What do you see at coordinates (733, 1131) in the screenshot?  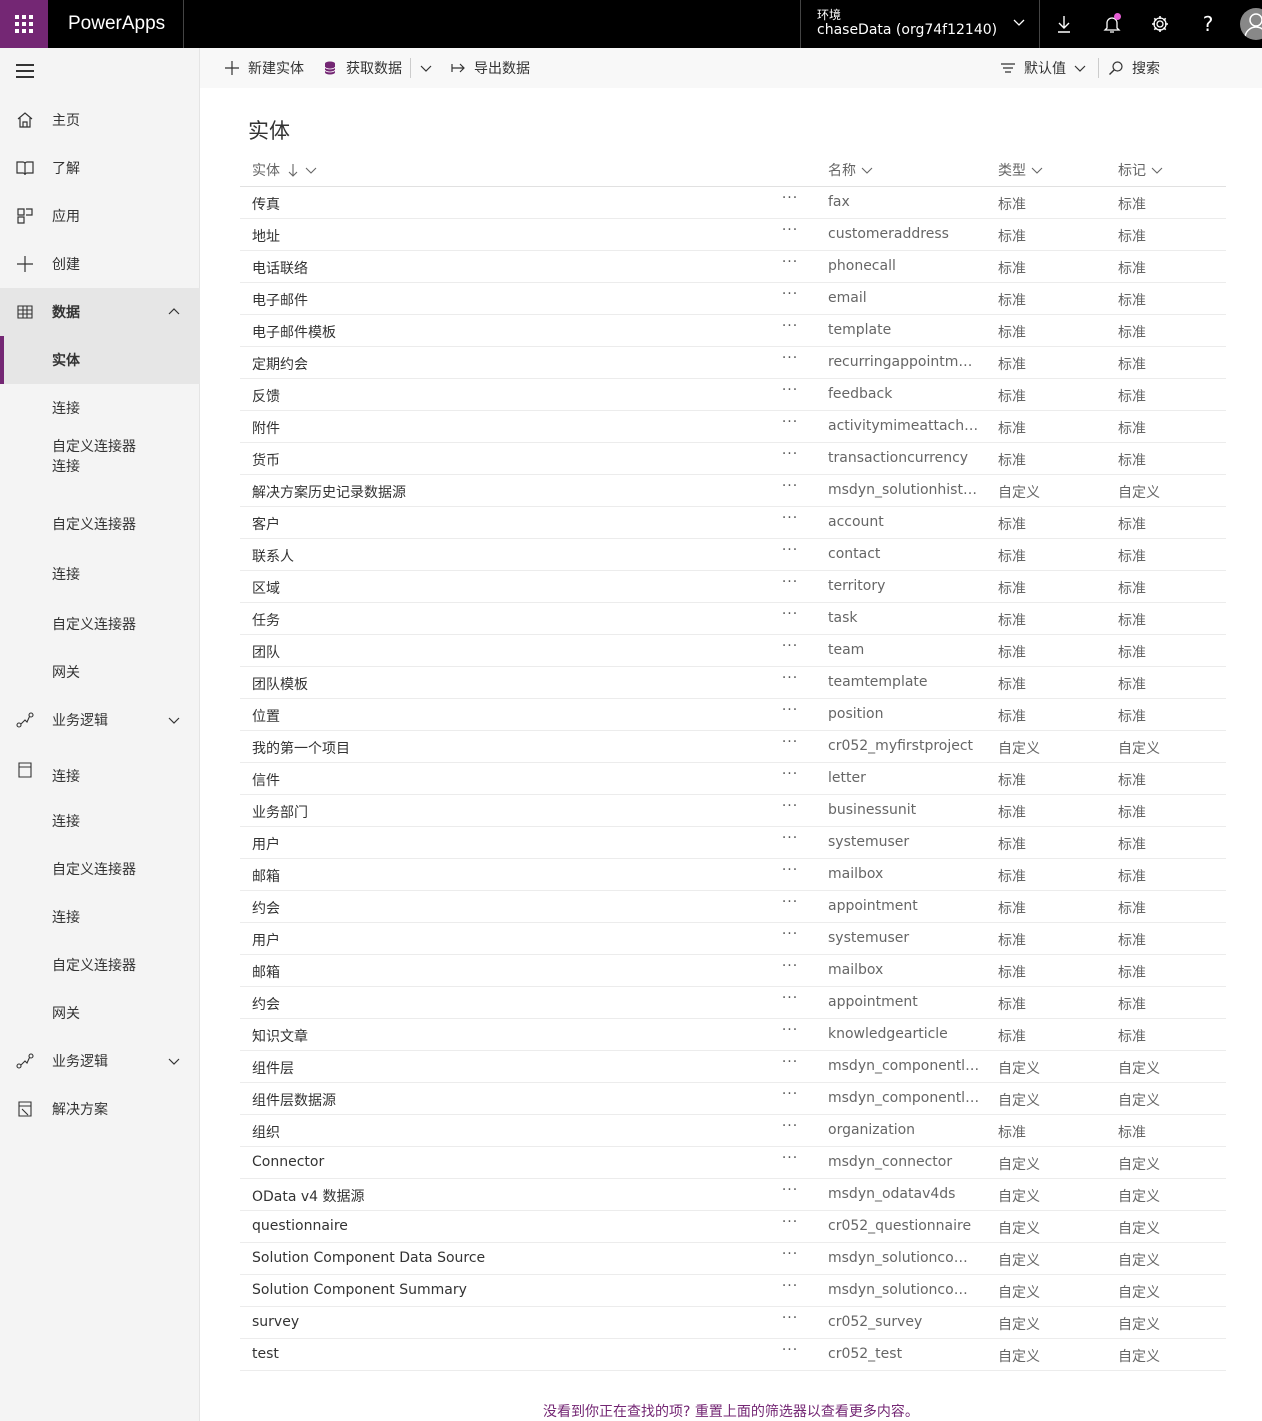 I see `table-row: 组织 ··· organization 标准 标准` at bounding box center [733, 1131].